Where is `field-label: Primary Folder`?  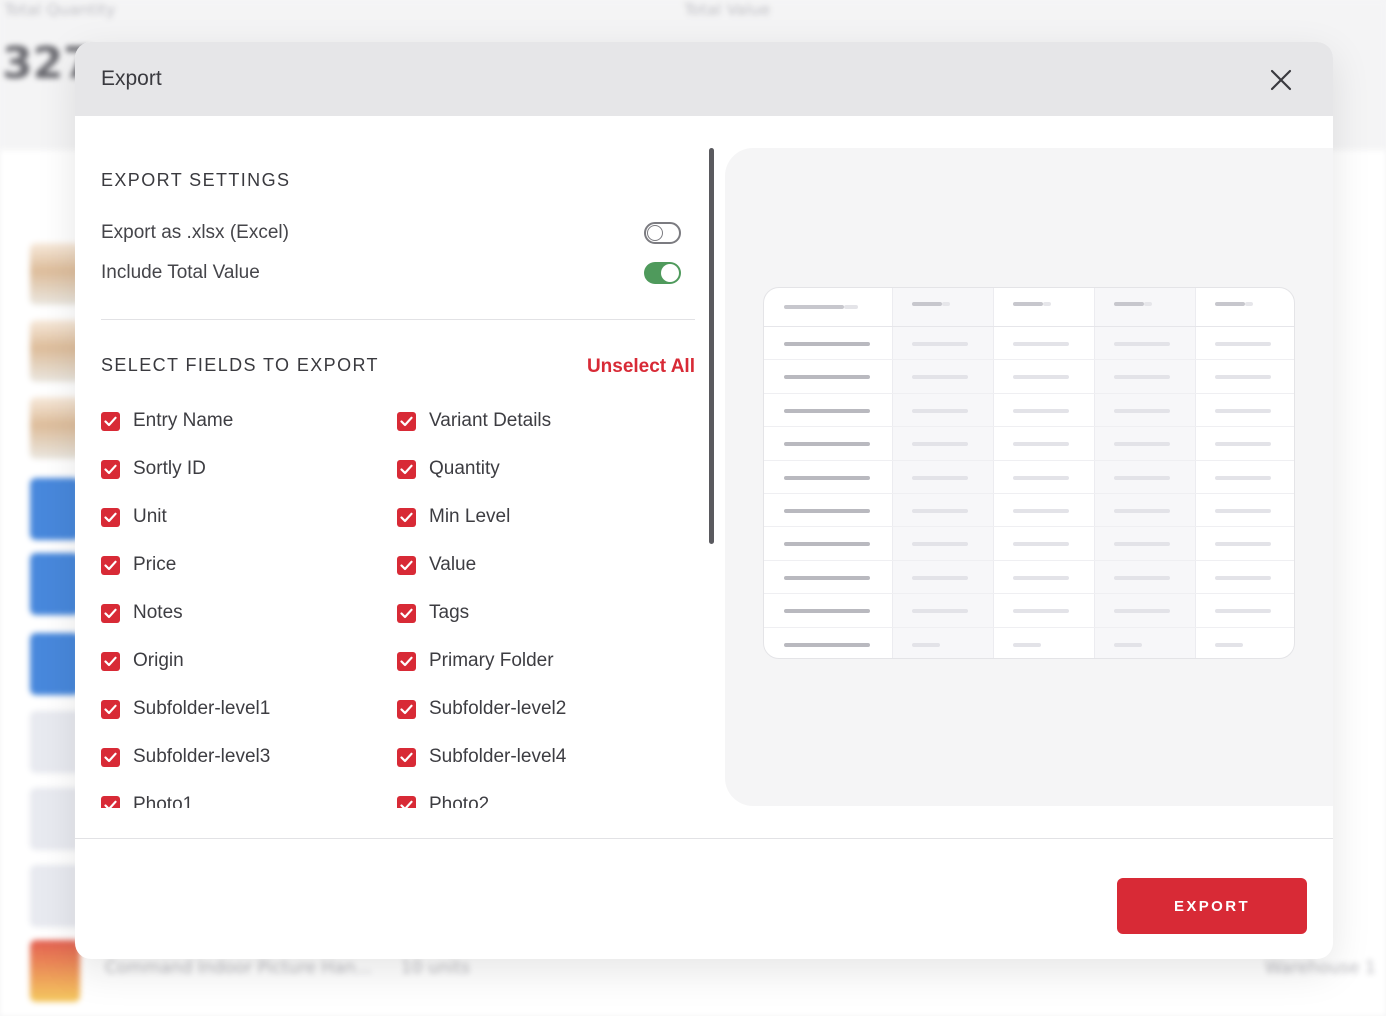
field-label: Primary Folder is located at coordinates (491, 660).